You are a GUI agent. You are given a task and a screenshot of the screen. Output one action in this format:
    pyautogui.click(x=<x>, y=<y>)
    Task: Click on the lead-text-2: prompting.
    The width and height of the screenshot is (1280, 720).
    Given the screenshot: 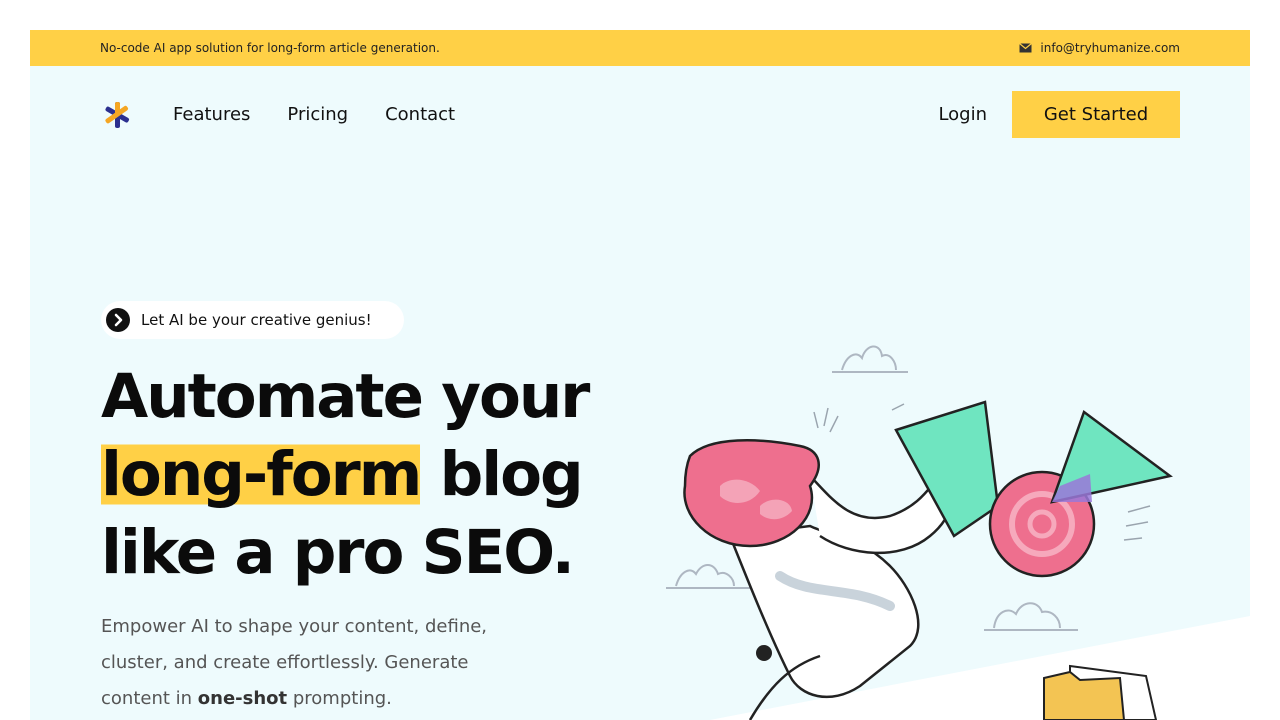 What is the action you would take?
    pyautogui.click(x=339, y=698)
    